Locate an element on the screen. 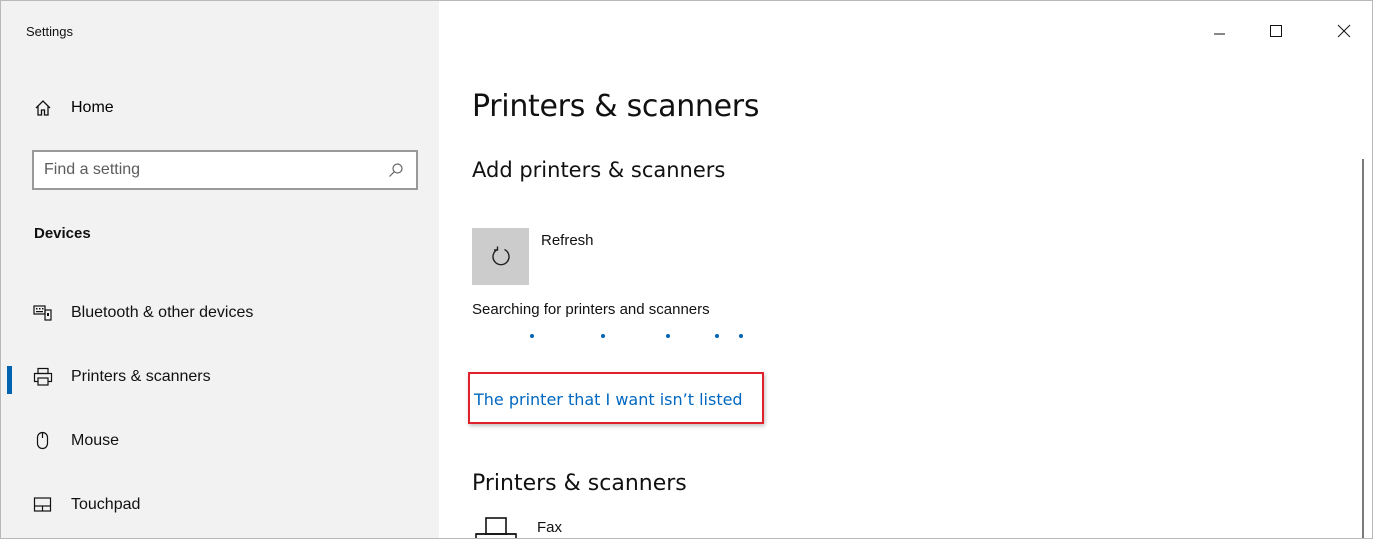 Image resolution: width=1373 pixels, height=539 pixels. fax-icon is located at coordinates (496, 526).